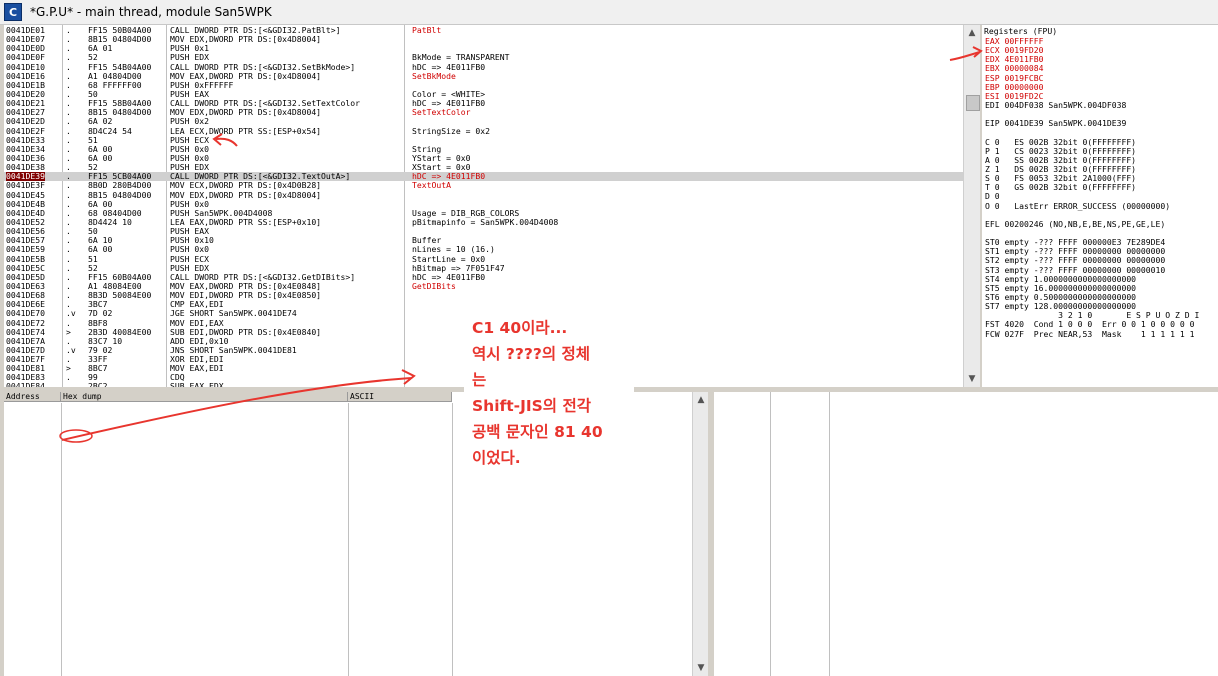 The height and width of the screenshot is (676, 1218). I want to click on register-line: ST4 empty 1.0000000000000000000, so click(1092, 279).